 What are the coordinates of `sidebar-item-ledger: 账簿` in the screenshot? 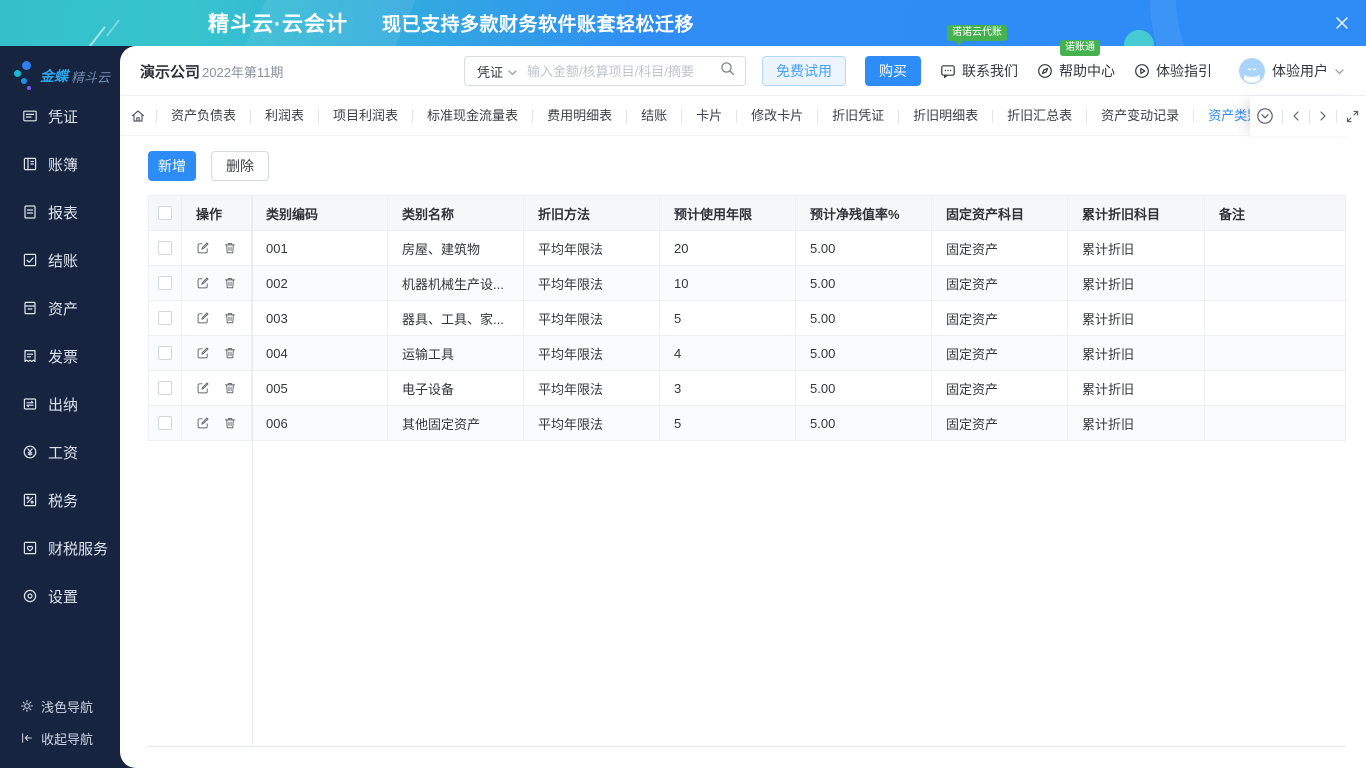 It's located at (60, 164).